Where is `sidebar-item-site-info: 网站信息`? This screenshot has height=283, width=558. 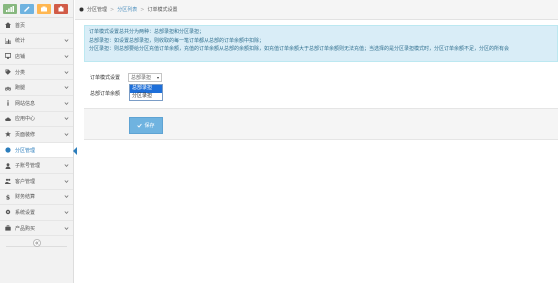 sidebar-item-site-info: 网站信息 is located at coordinates (36, 104).